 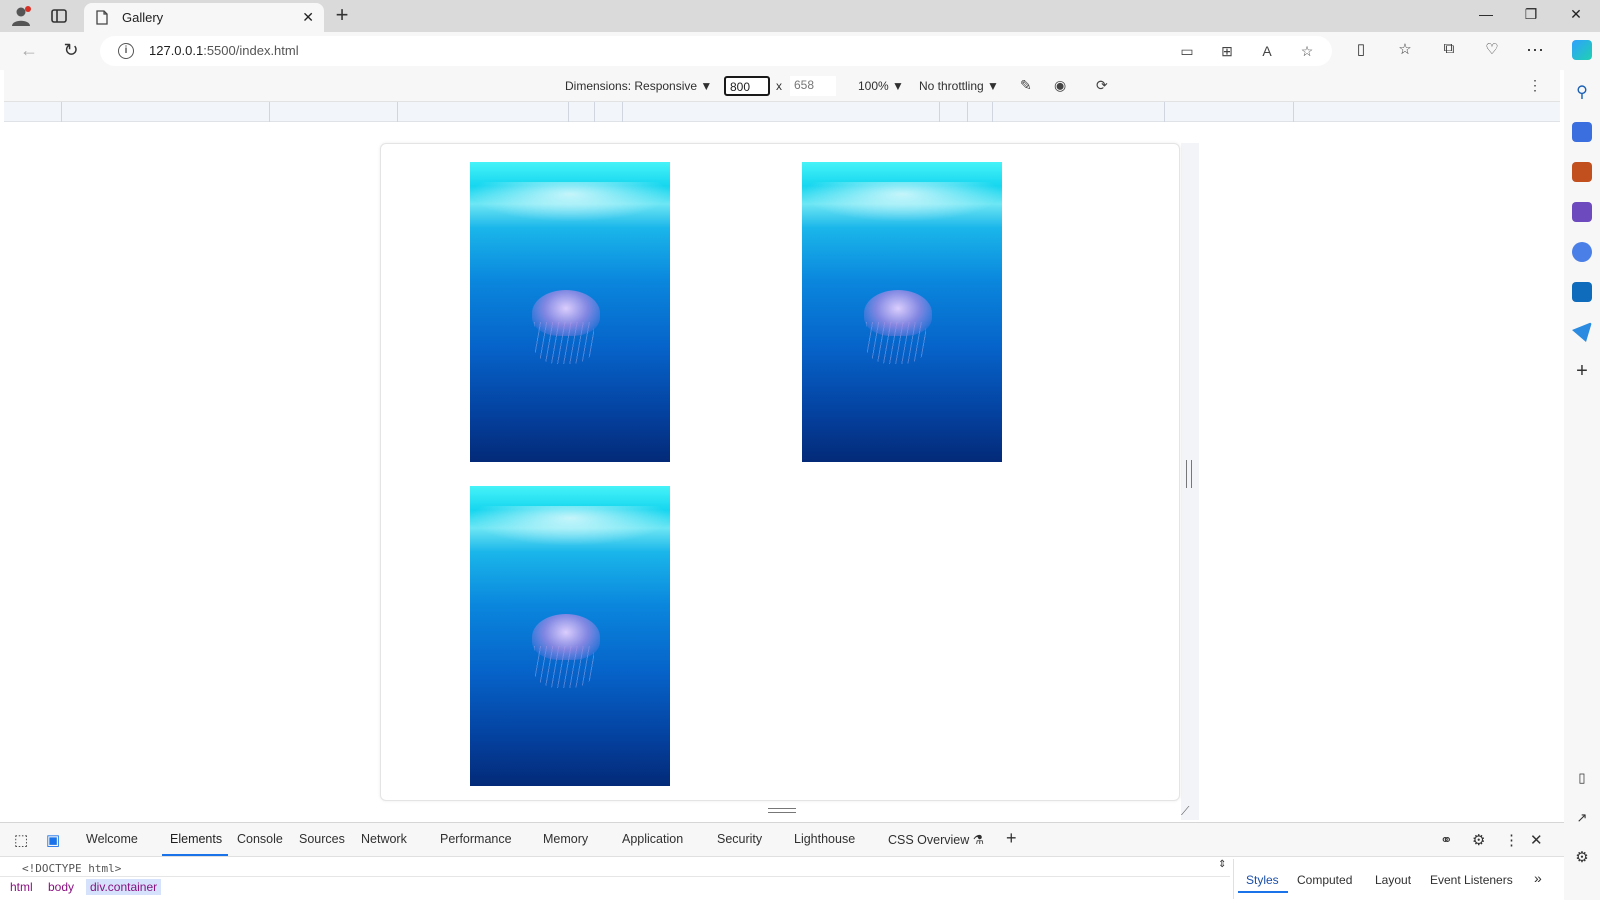 What do you see at coordinates (873, 86) in the screenshot?
I see `zoom-label: 100%` at bounding box center [873, 86].